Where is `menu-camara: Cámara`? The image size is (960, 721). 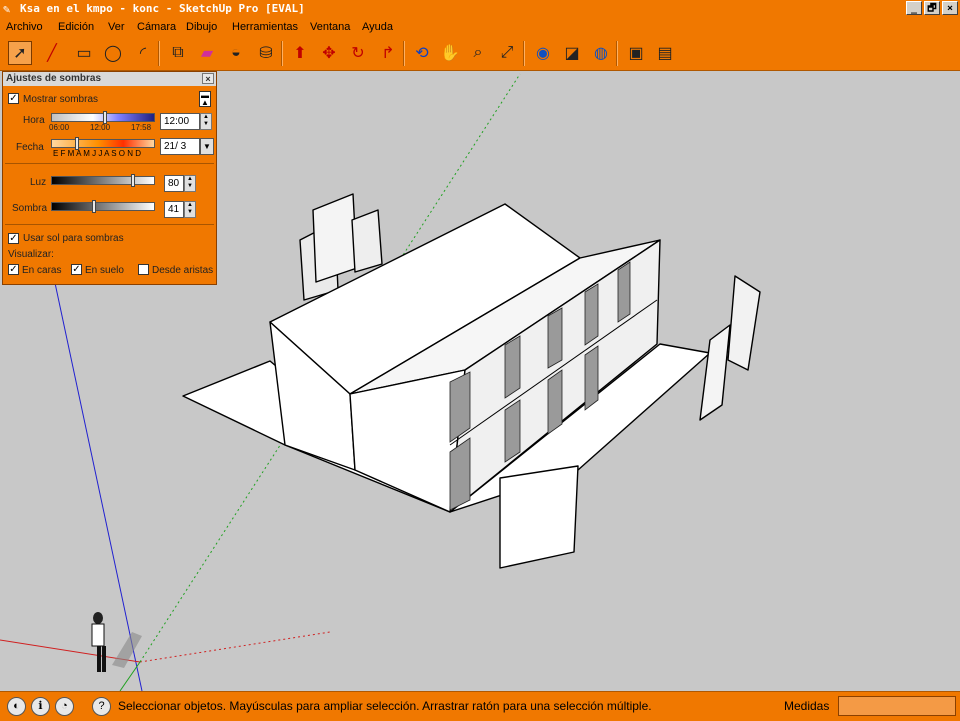
menu-camara: Cámara is located at coordinates (156, 27).